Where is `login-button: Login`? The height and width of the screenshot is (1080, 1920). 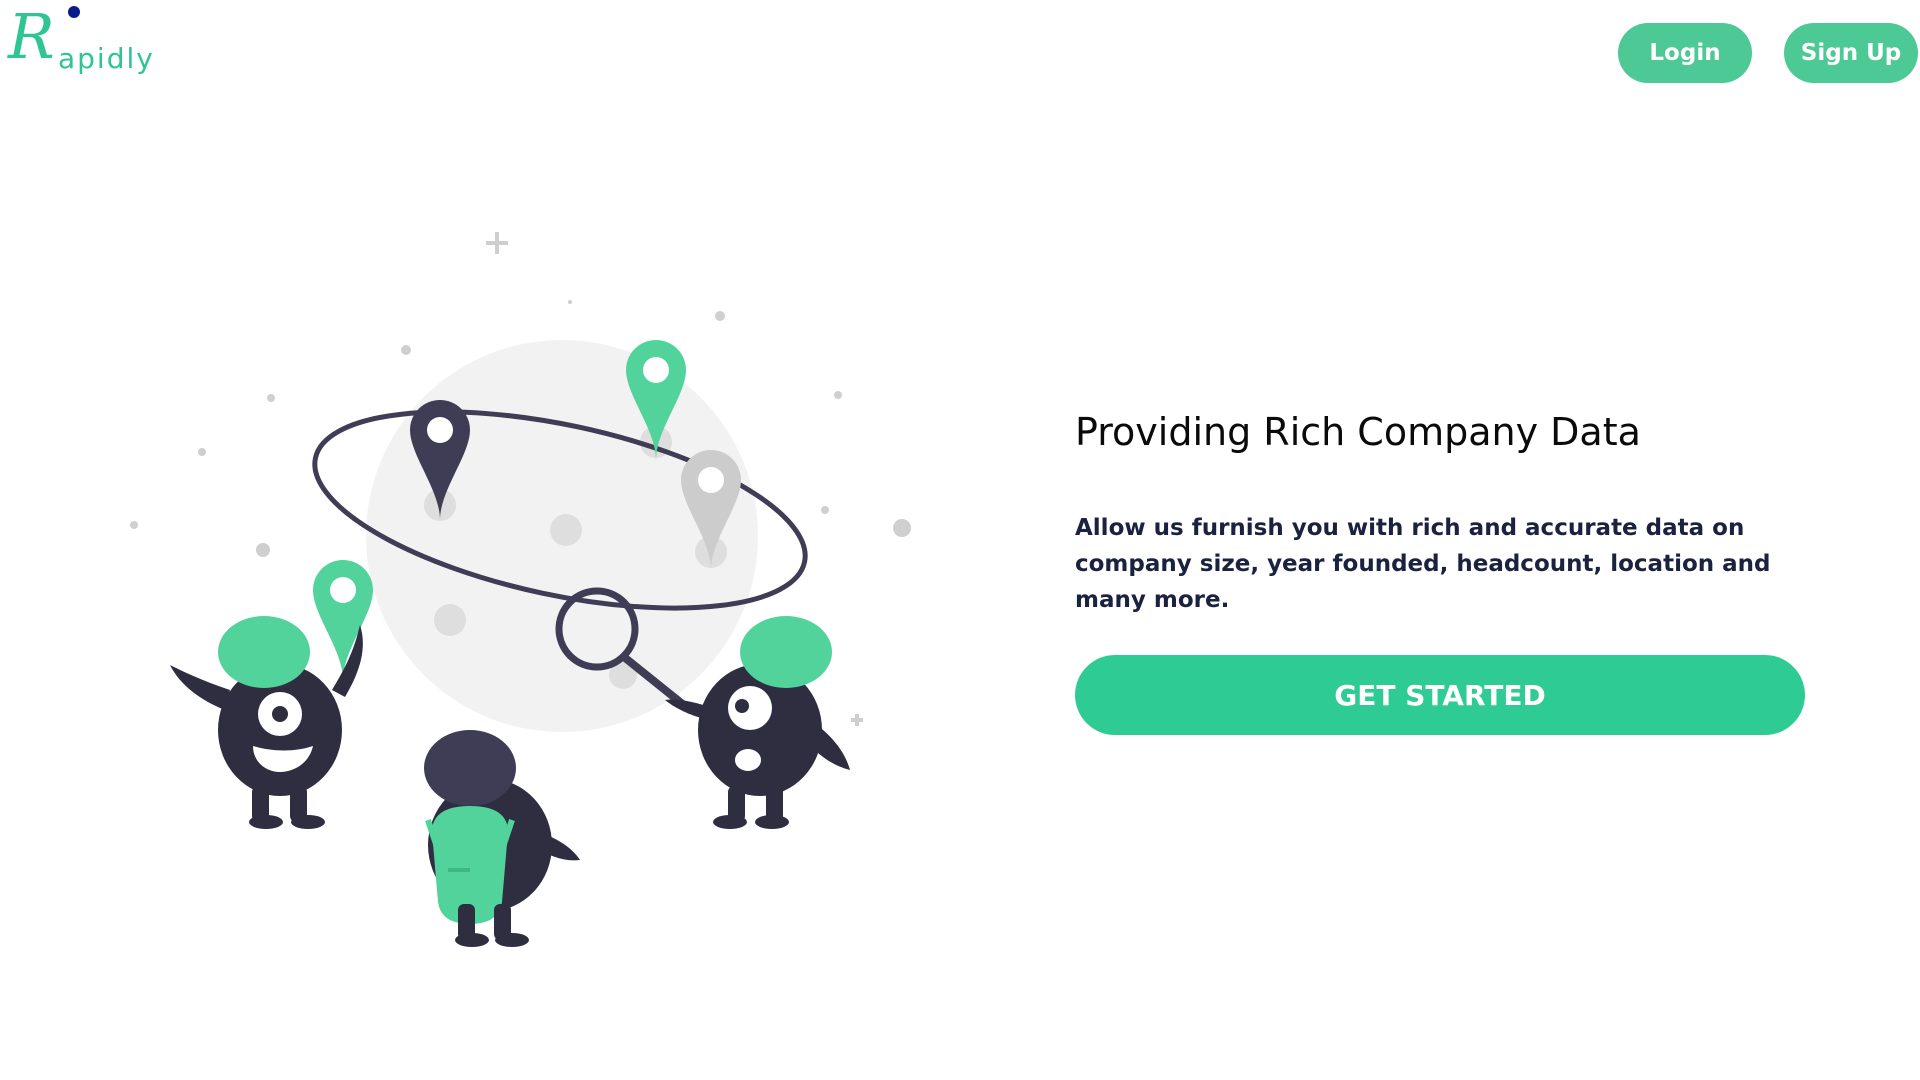
login-button: Login is located at coordinates (1685, 53).